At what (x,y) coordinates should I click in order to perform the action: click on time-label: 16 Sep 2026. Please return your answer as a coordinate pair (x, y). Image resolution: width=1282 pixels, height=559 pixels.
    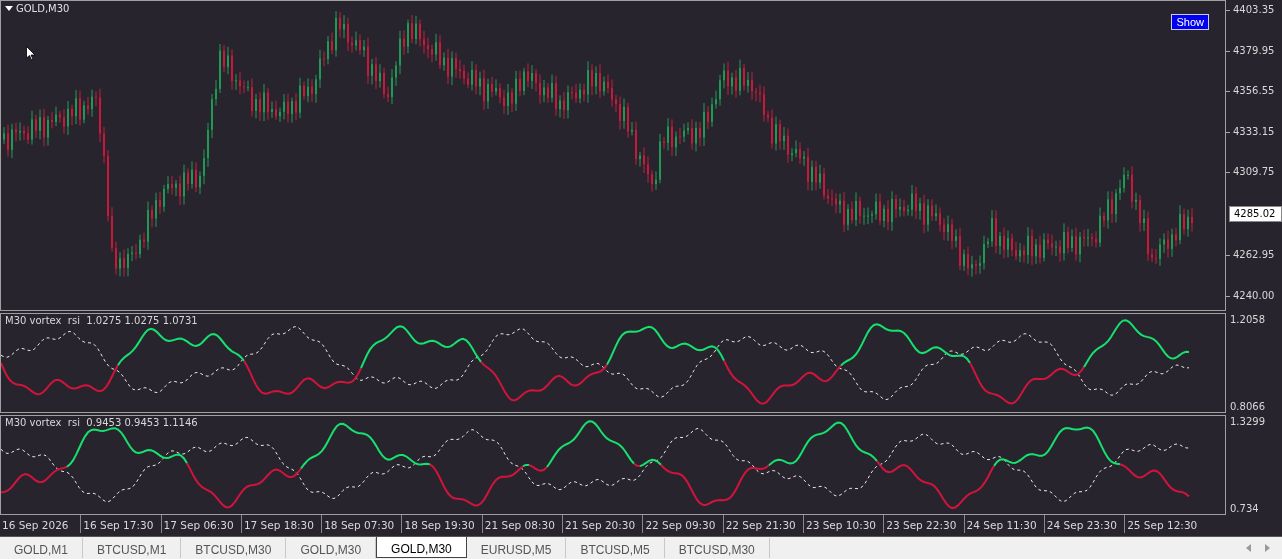
    Looking at the image, I should click on (35, 525).